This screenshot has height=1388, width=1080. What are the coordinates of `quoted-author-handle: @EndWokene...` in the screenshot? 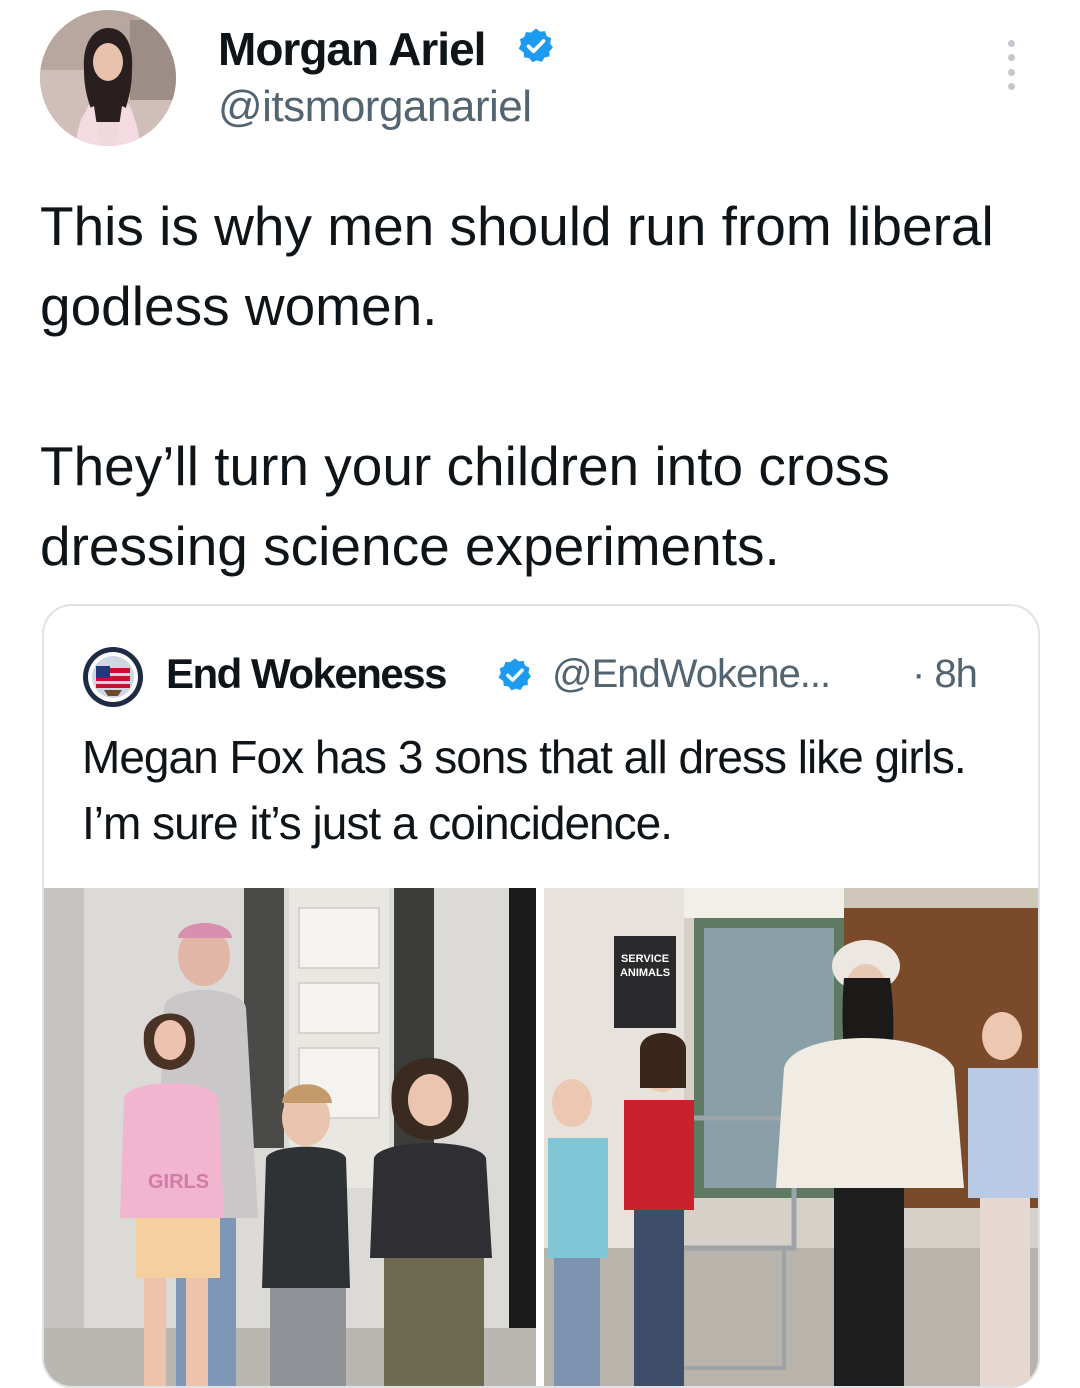 It's located at (691, 674).